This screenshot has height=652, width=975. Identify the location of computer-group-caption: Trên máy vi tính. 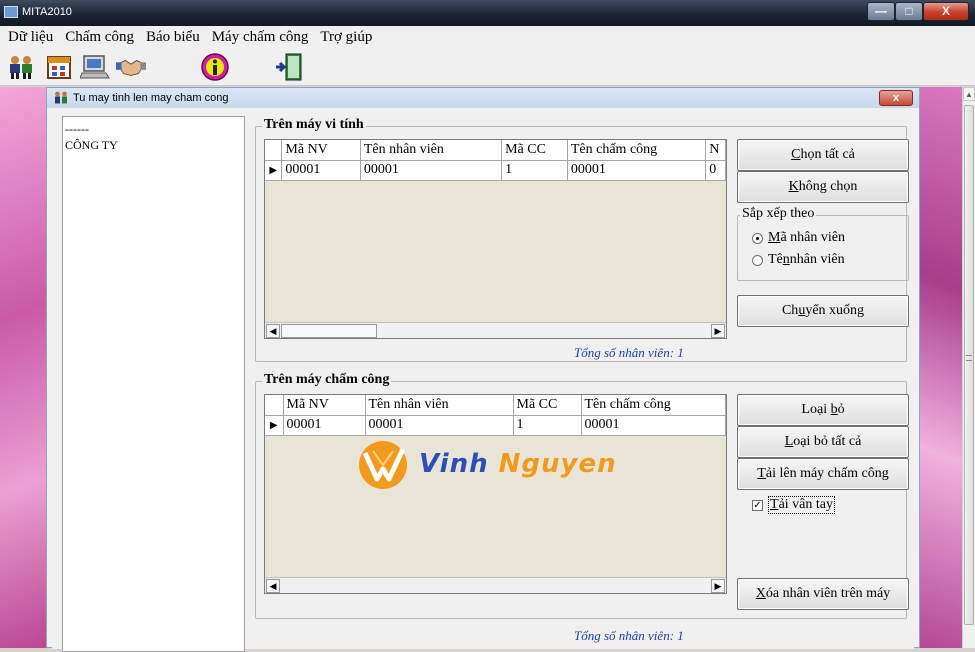
(314, 125).